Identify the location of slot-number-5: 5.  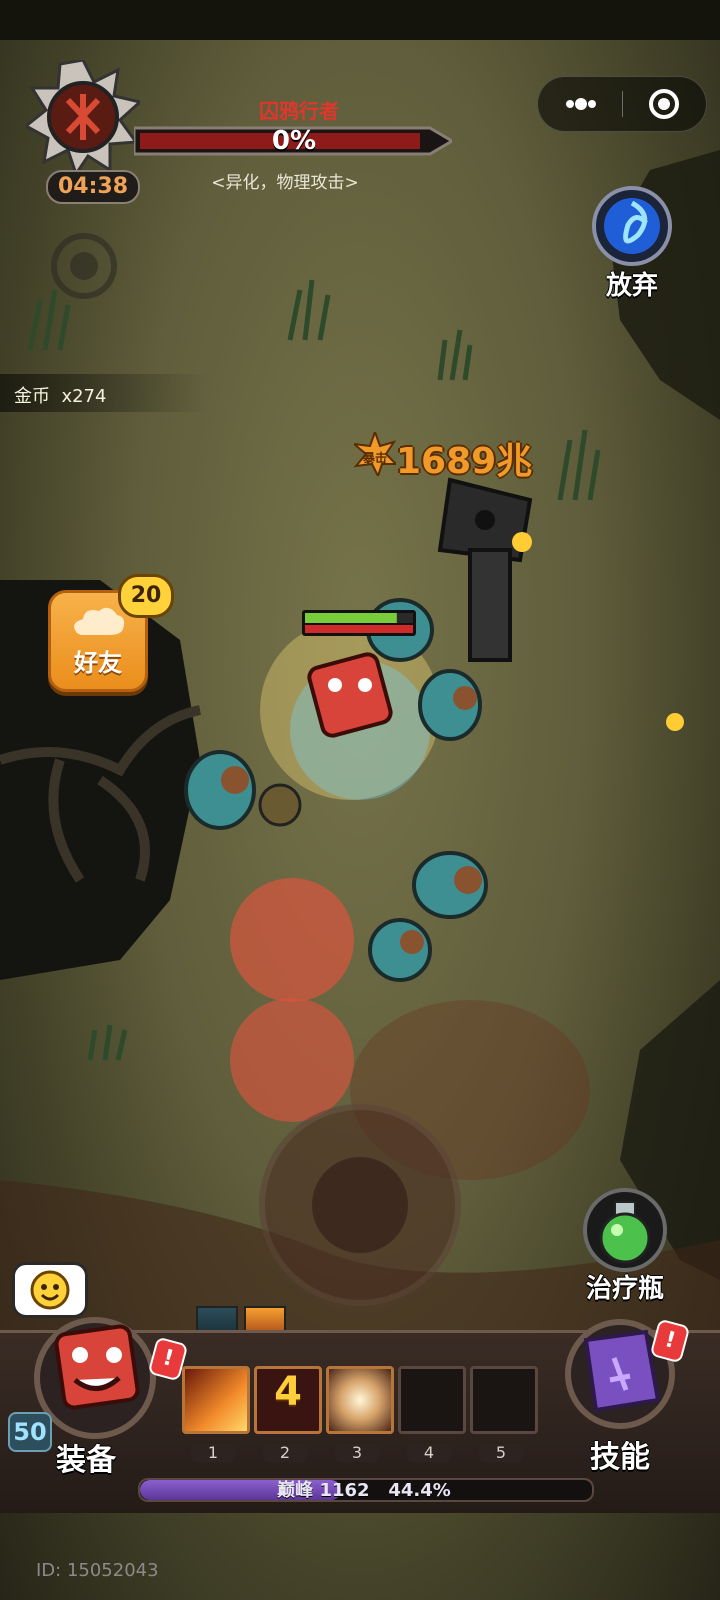
(501, 1452).